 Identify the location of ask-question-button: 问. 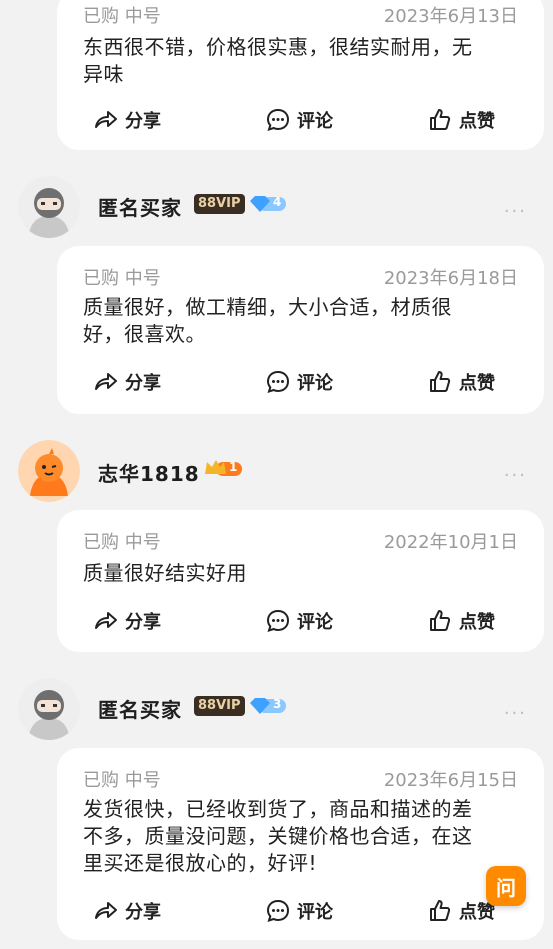
(506, 886).